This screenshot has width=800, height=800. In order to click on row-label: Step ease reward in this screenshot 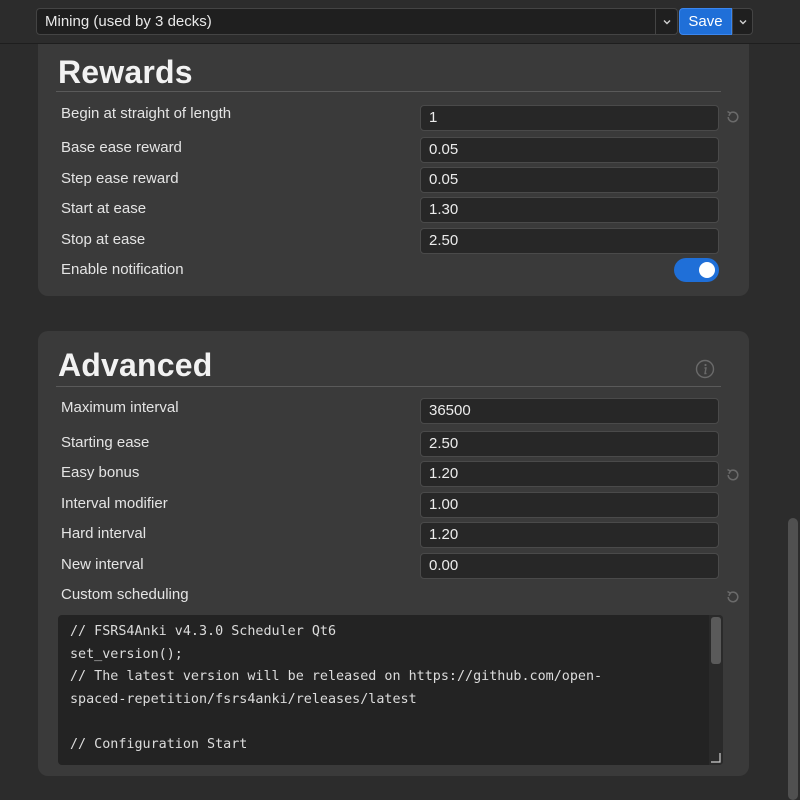, I will do `click(120, 178)`.